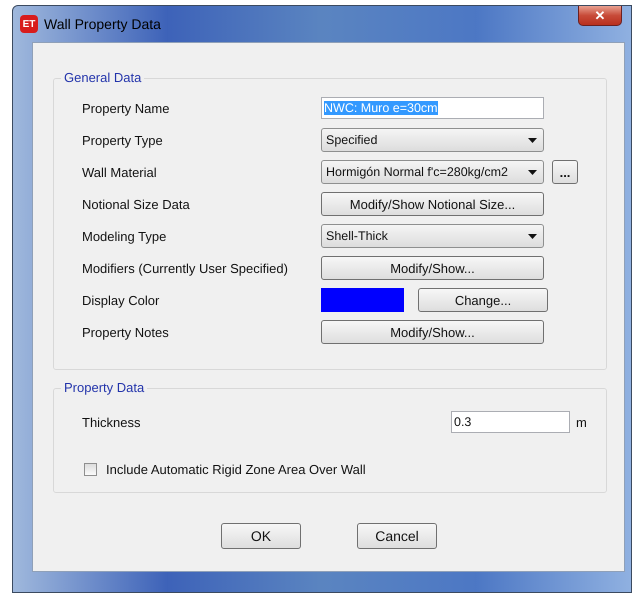 The image size is (632, 593). What do you see at coordinates (90, 469) in the screenshot?
I see `checkbox` at bounding box center [90, 469].